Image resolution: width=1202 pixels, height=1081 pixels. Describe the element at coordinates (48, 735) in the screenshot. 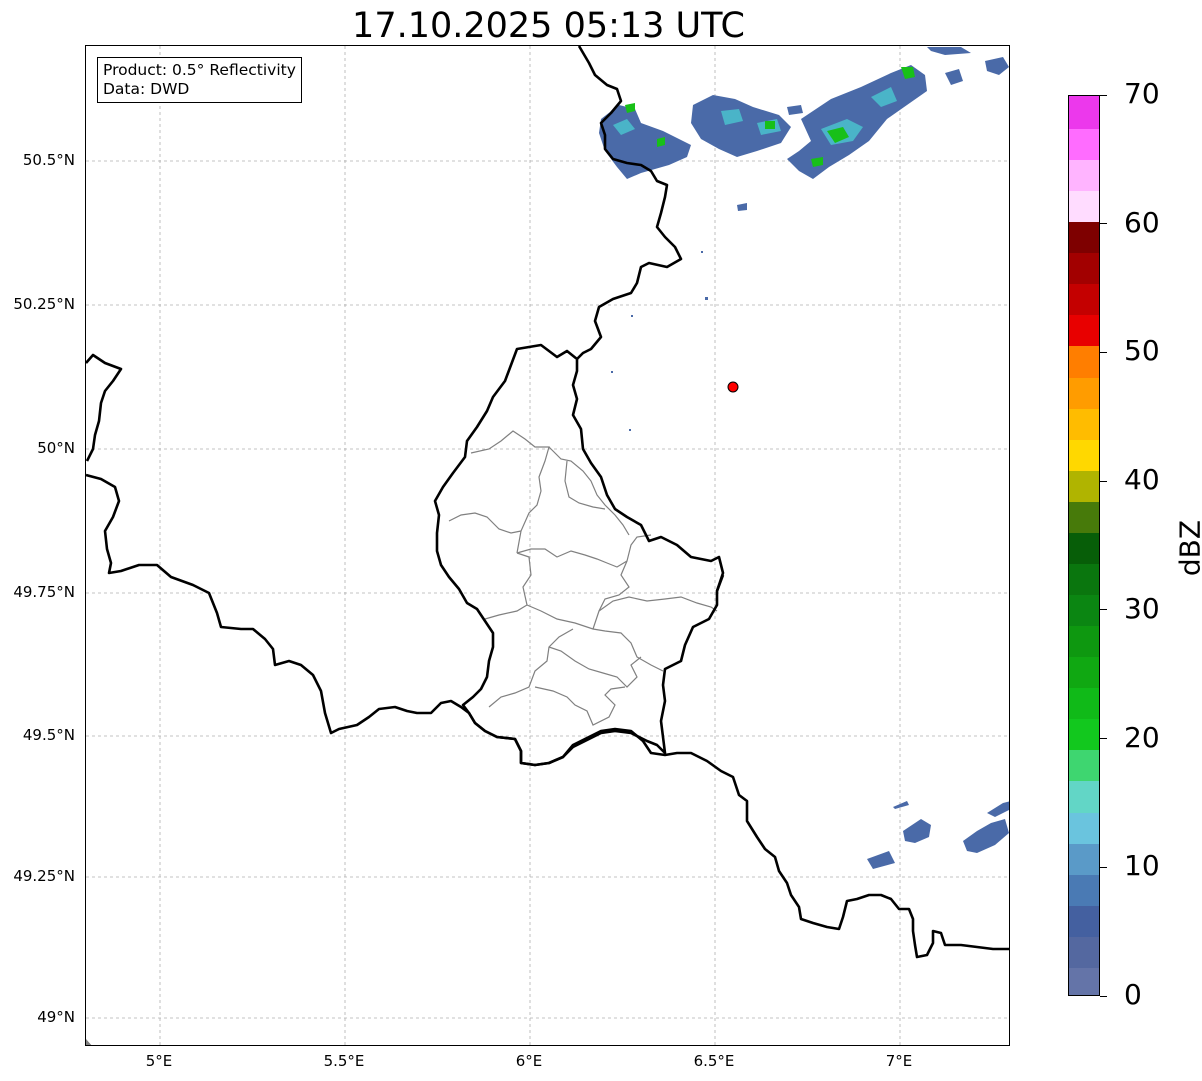

I see `lat-label-49-5: 49.5°N` at that location.